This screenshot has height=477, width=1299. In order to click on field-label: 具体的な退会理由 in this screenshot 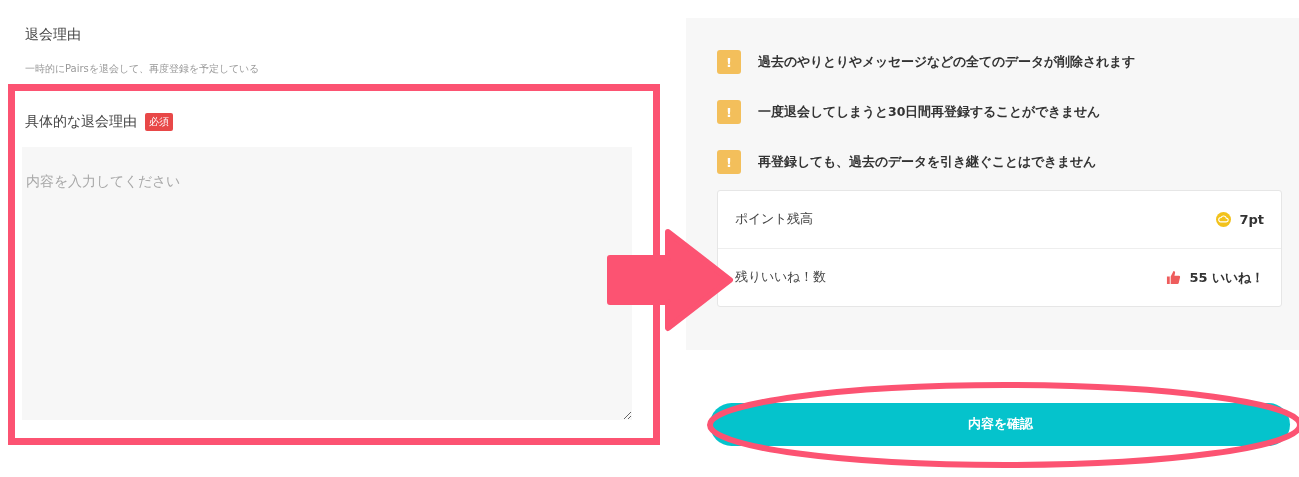, I will do `click(81, 122)`.